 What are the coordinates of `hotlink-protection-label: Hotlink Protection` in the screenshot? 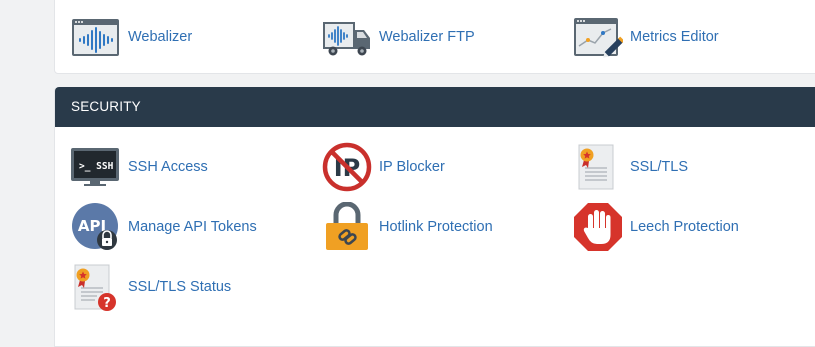 It's located at (436, 227).